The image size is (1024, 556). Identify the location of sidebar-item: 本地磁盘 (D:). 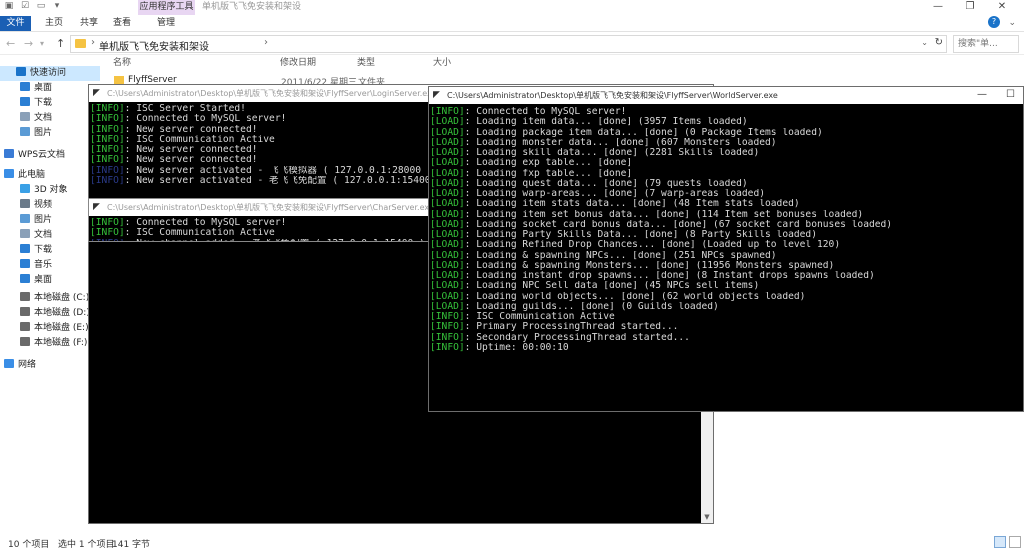
(55, 313).